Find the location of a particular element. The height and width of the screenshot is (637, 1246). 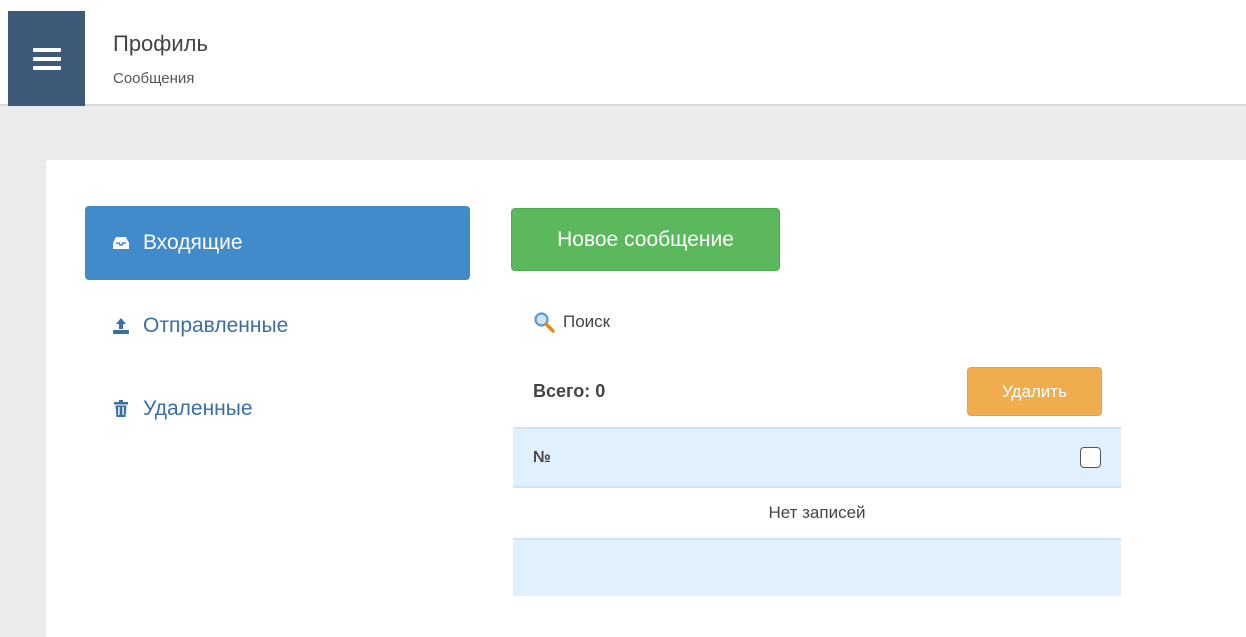

menu-button is located at coordinates (46, 58).